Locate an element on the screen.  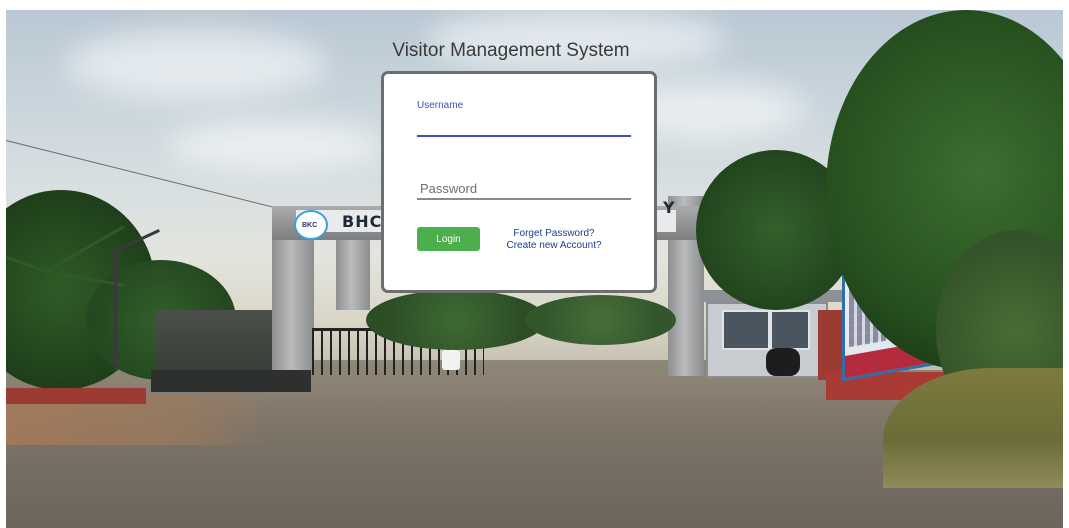
gate-sign-text-left: BHC is located at coordinates (362, 221).